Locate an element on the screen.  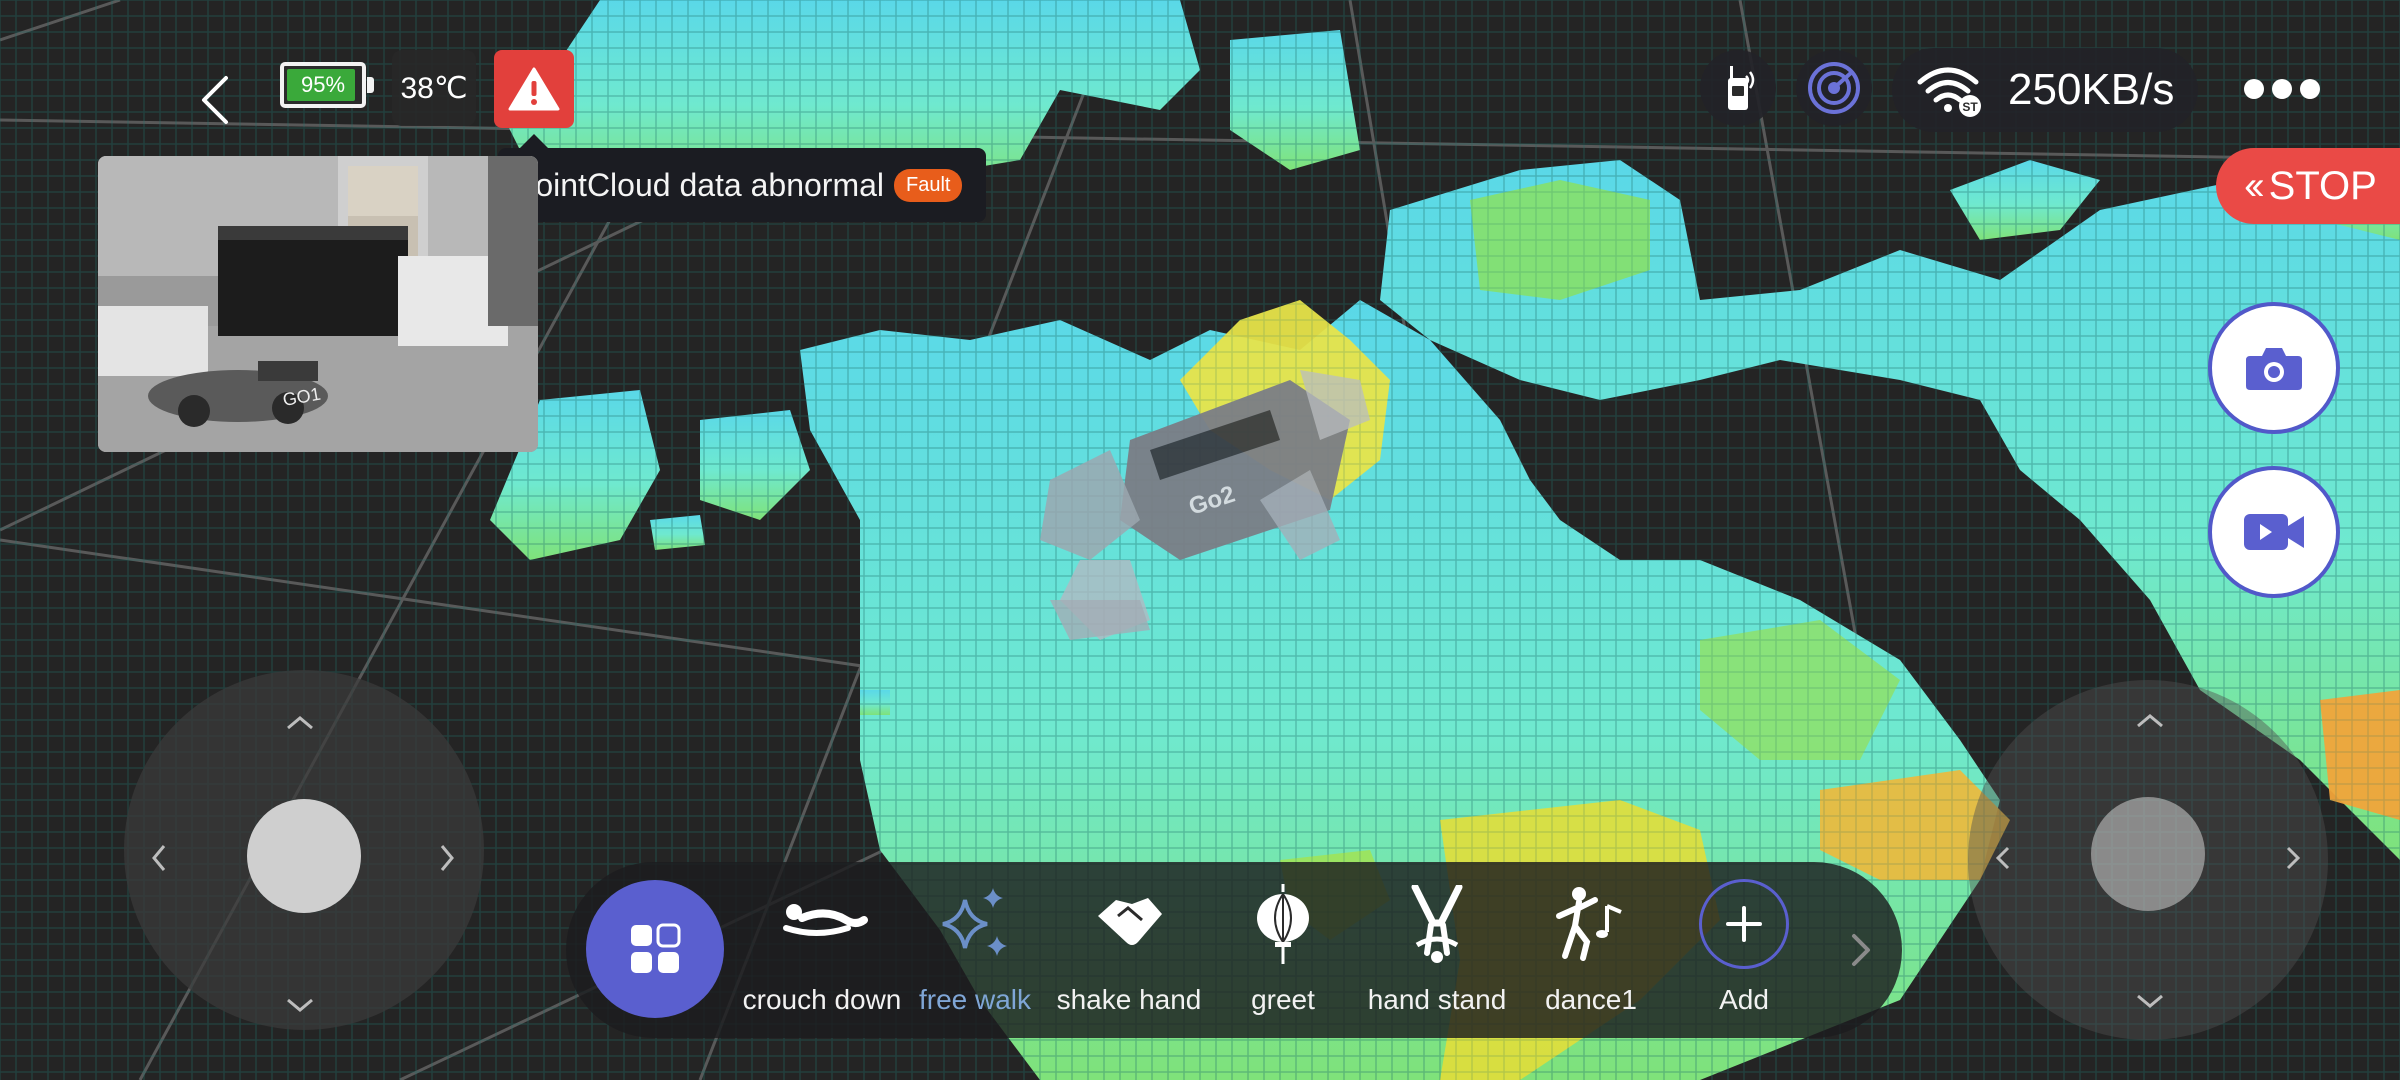
radar-button is located at coordinates (1834, 88).